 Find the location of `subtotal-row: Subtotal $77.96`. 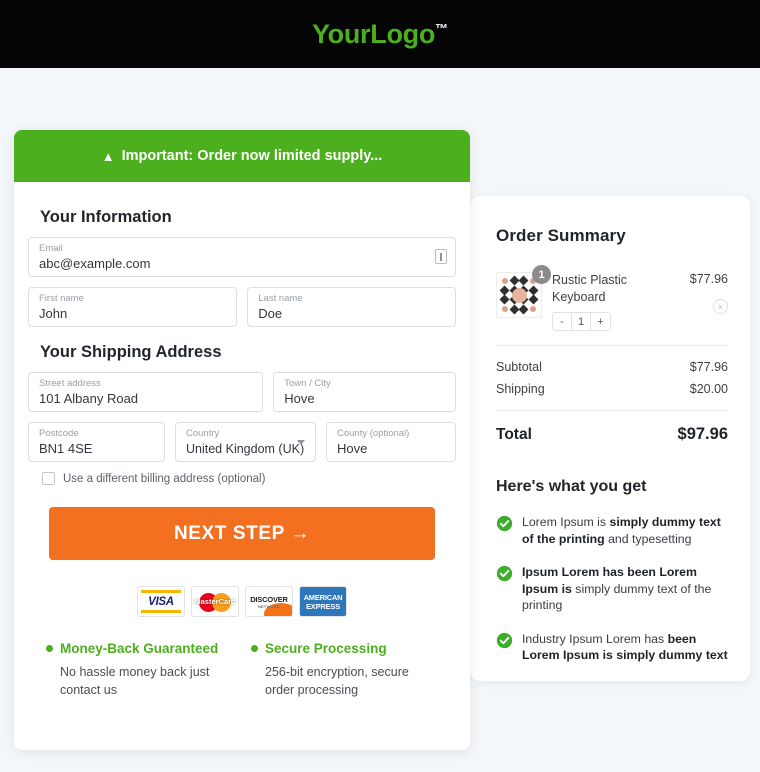

subtotal-row: Subtotal $77.96 is located at coordinates (612, 367).